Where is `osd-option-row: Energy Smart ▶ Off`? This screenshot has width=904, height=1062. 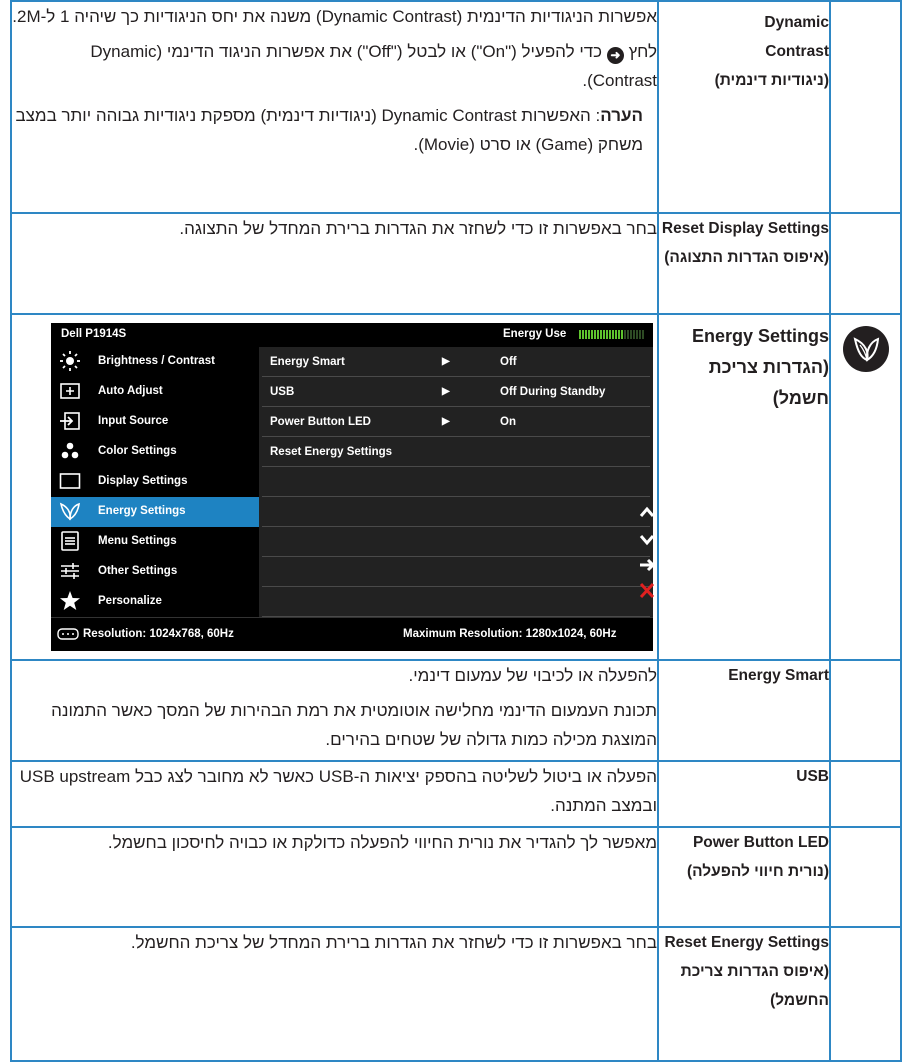 osd-option-row: Energy Smart ▶ Off is located at coordinates (456, 362).